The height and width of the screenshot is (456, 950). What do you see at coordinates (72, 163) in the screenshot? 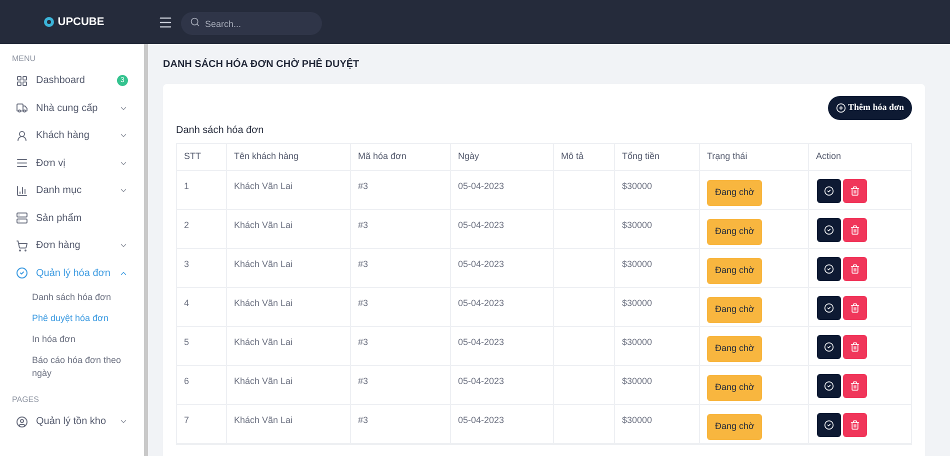
I see `sidebar-item: Đơn vị` at bounding box center [72, 163].